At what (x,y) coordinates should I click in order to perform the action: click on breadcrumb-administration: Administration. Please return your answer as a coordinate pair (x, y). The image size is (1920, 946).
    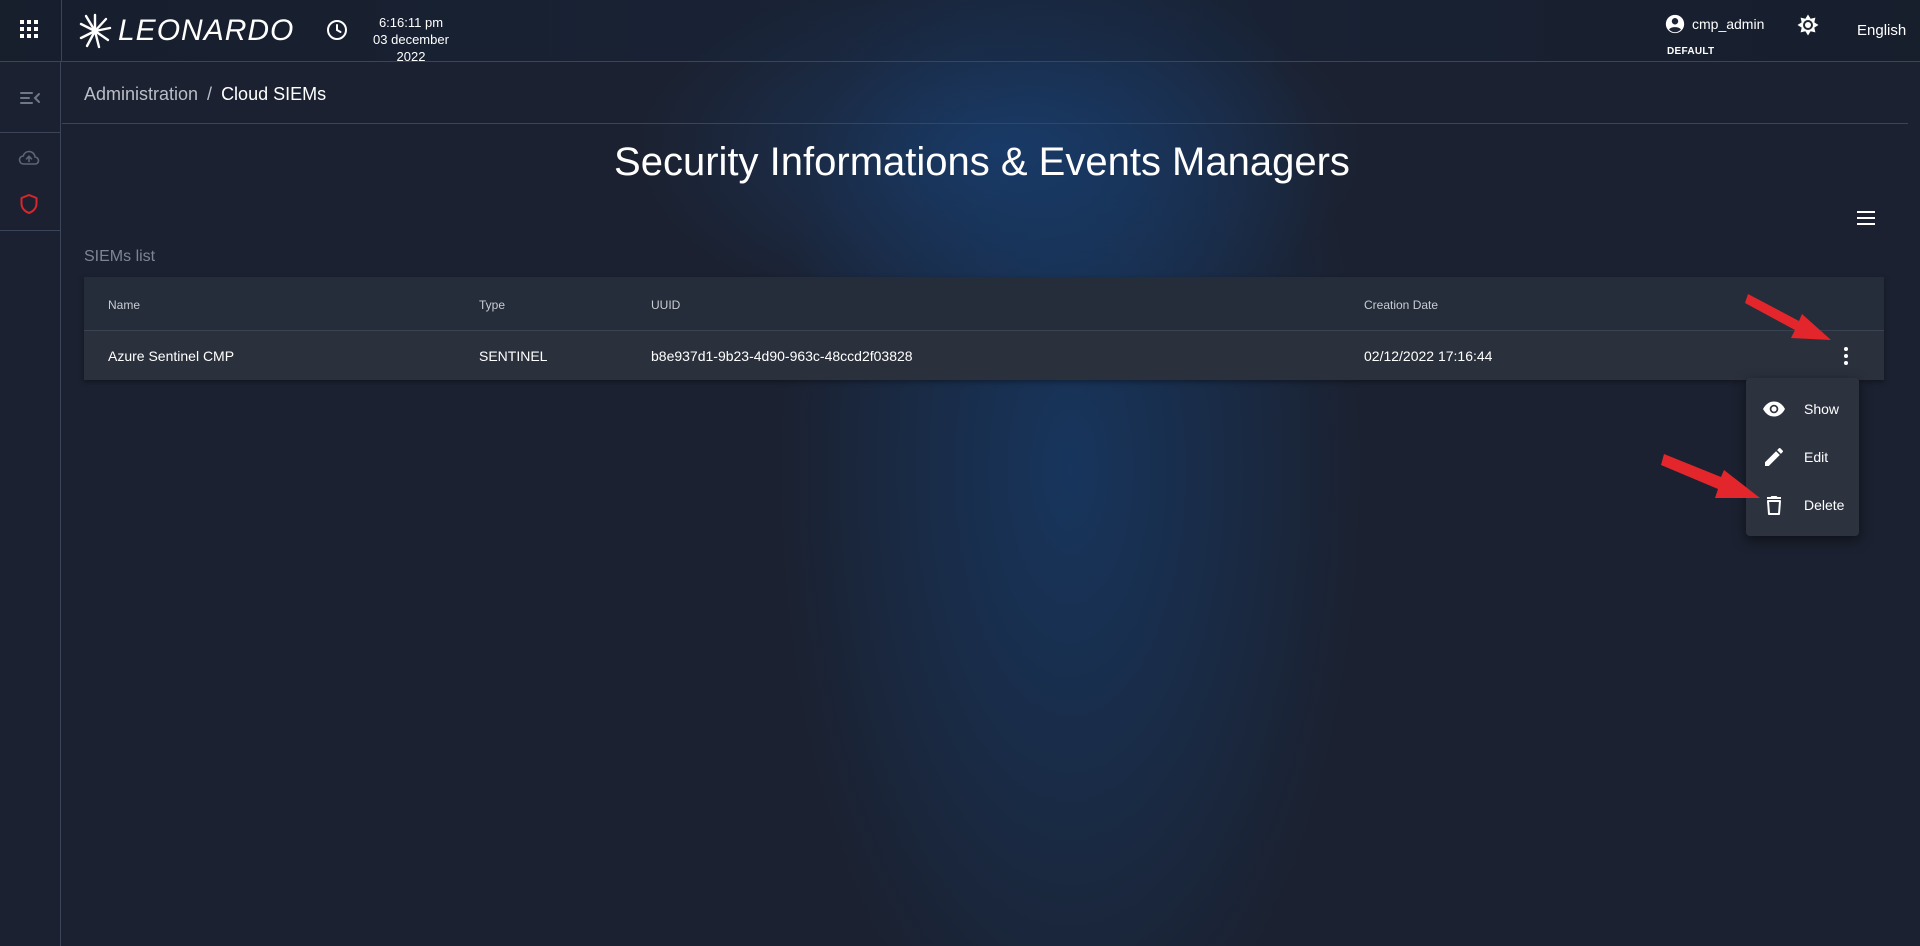
    Looking at the image, I should click on (141, 94).